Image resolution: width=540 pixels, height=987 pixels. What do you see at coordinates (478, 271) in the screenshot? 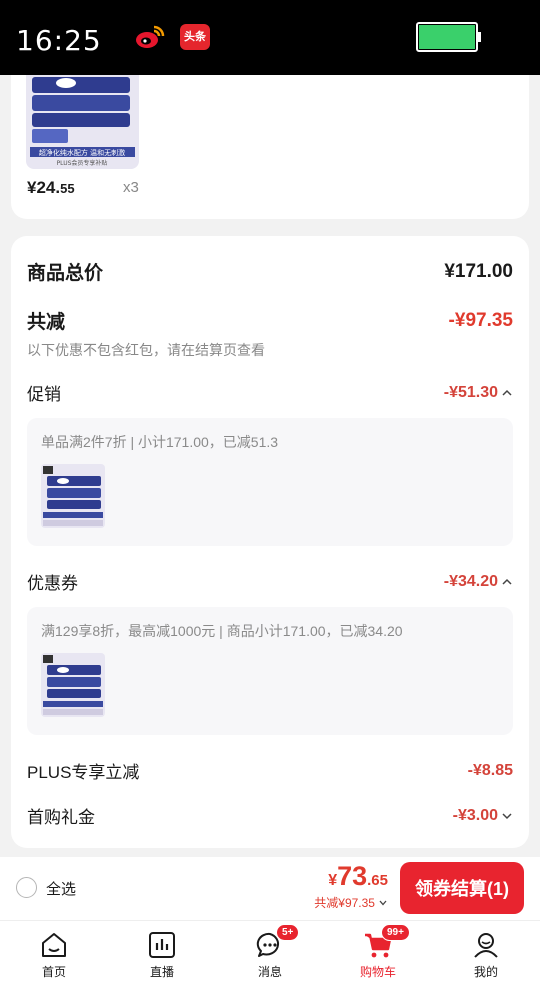
I see `total-price-value: ¥171.00` at bounding box center [478, 271].